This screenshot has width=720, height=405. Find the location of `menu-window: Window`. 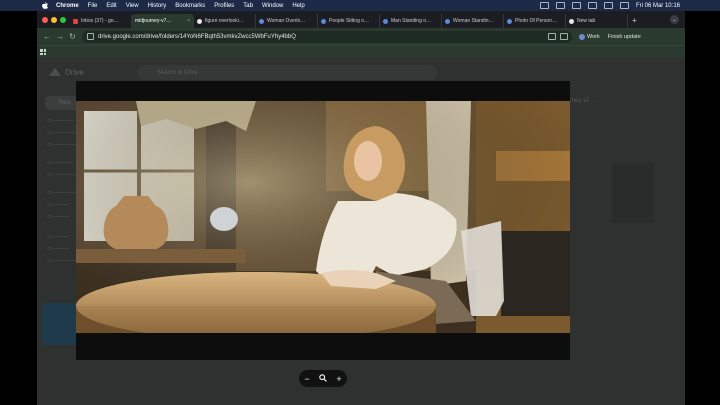

menu-window: Window is located at coordinates (272, 6).